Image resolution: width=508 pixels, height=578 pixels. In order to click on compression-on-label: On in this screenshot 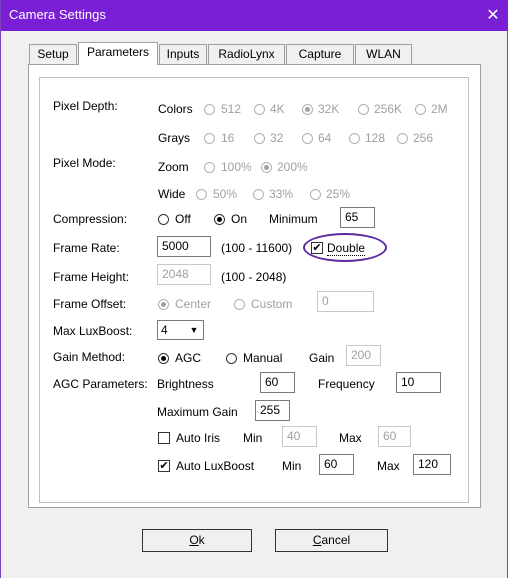, I will do `click(239, 219)`.